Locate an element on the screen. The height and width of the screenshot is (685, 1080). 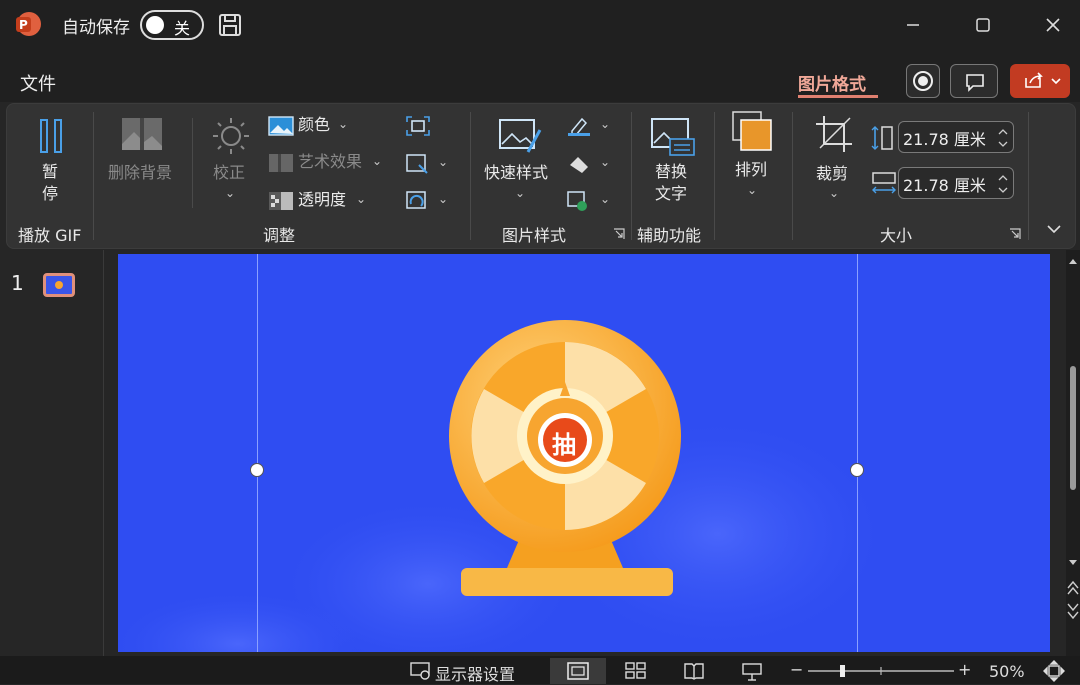
alt-text-icon is located at coordinates (673, 137).